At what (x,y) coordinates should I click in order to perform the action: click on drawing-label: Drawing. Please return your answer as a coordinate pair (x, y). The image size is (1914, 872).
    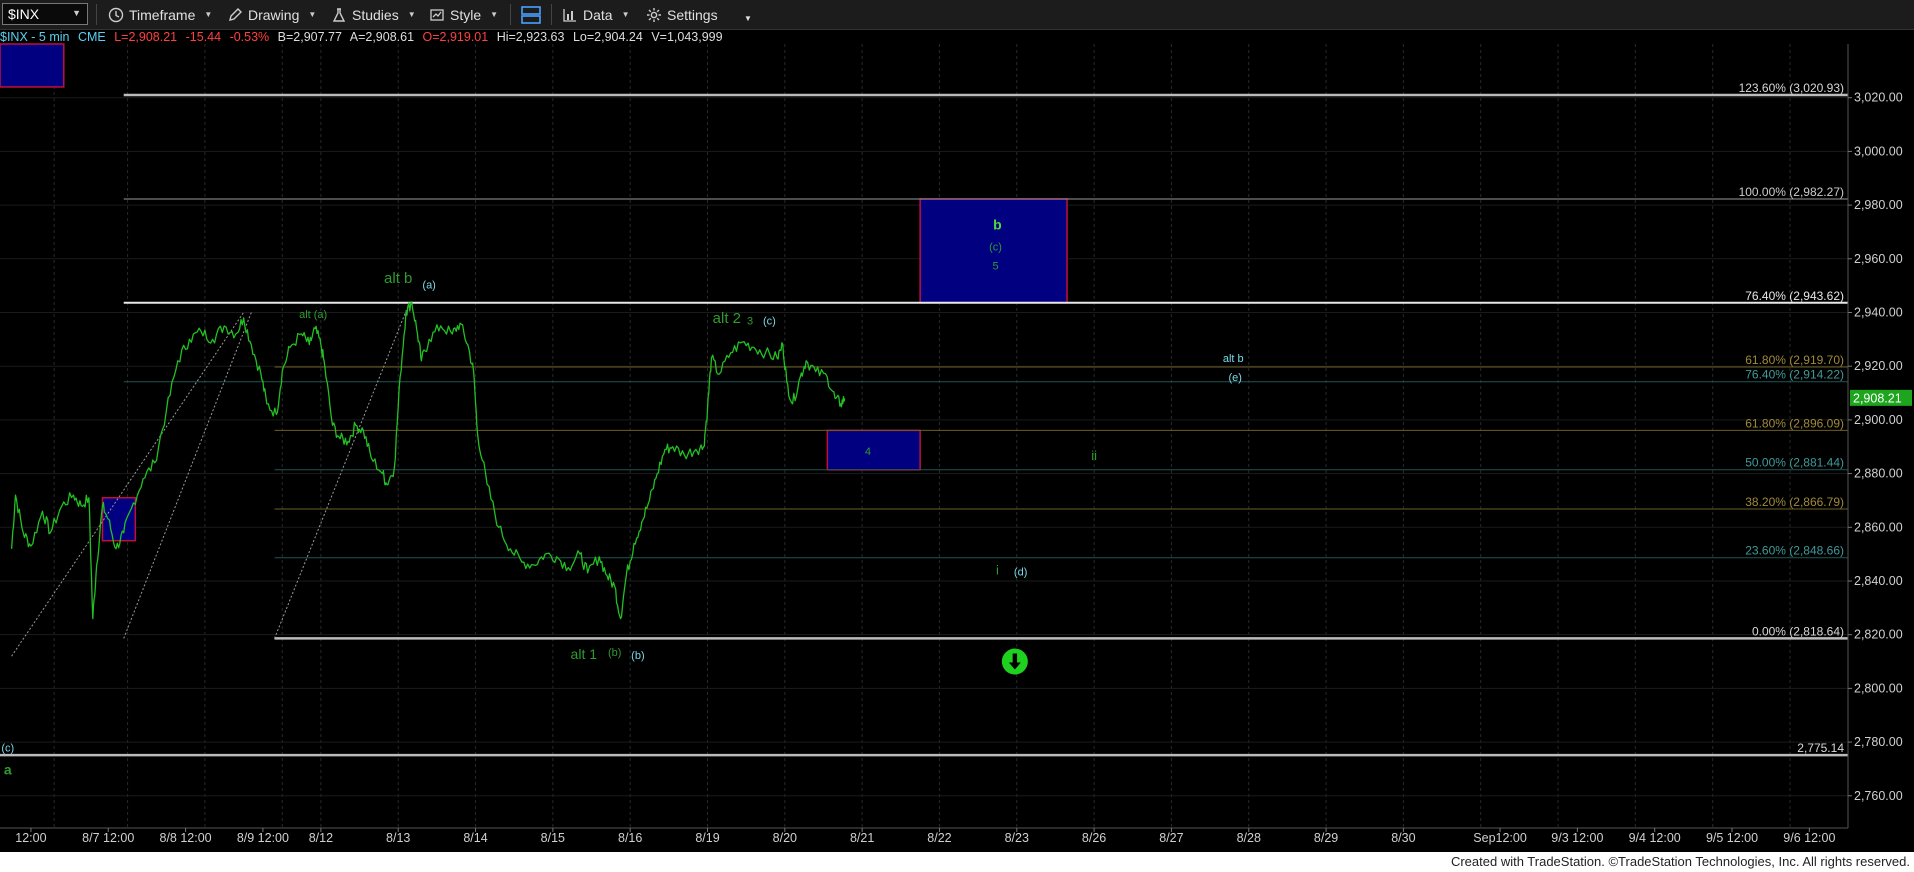
    Looking at the image, I should click on (274, 14).